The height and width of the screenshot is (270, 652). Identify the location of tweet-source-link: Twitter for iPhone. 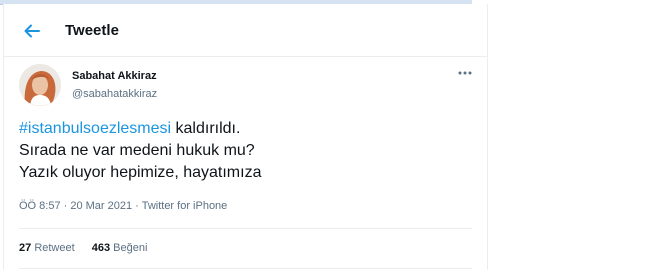
(185, 206).